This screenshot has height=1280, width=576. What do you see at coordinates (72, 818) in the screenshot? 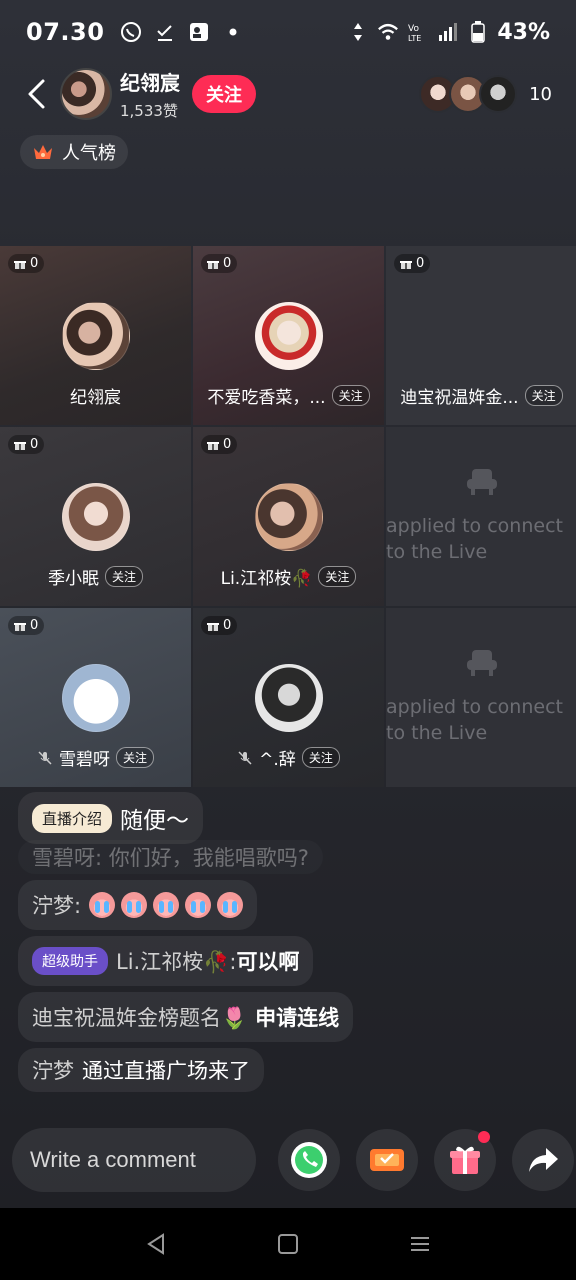
I see `intro-tag: 直播介绍` at bounding box center [72, 818].